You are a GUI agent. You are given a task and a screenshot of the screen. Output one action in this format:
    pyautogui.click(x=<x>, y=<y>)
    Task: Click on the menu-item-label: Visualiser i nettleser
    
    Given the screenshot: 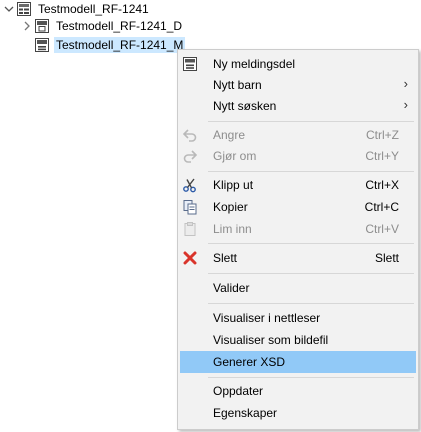 What is the action you would take?
    pyautogui.click(x=267, y=318)
    